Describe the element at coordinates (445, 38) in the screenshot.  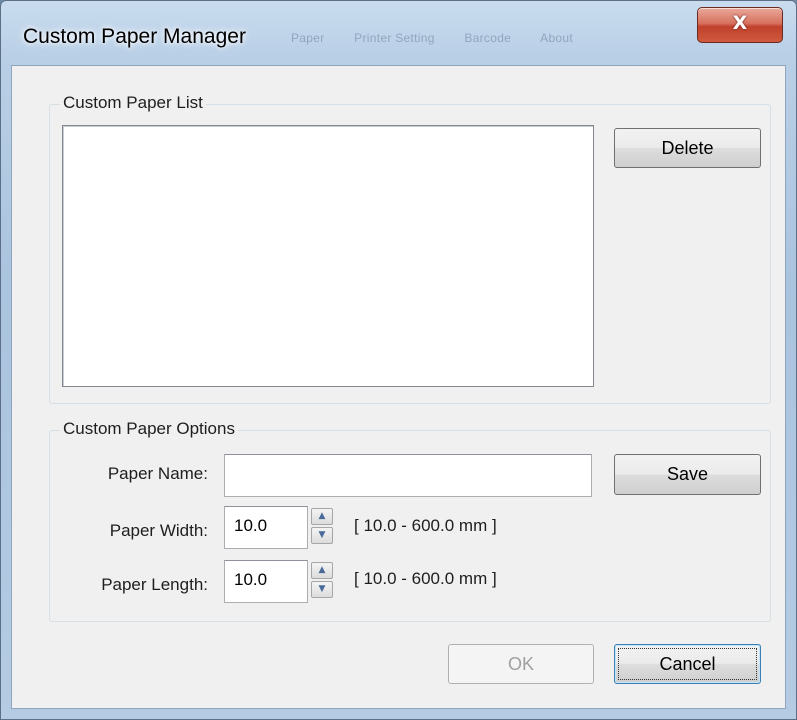
I see `background-tabs: Paper Printer Setting Barcode About` at that location.